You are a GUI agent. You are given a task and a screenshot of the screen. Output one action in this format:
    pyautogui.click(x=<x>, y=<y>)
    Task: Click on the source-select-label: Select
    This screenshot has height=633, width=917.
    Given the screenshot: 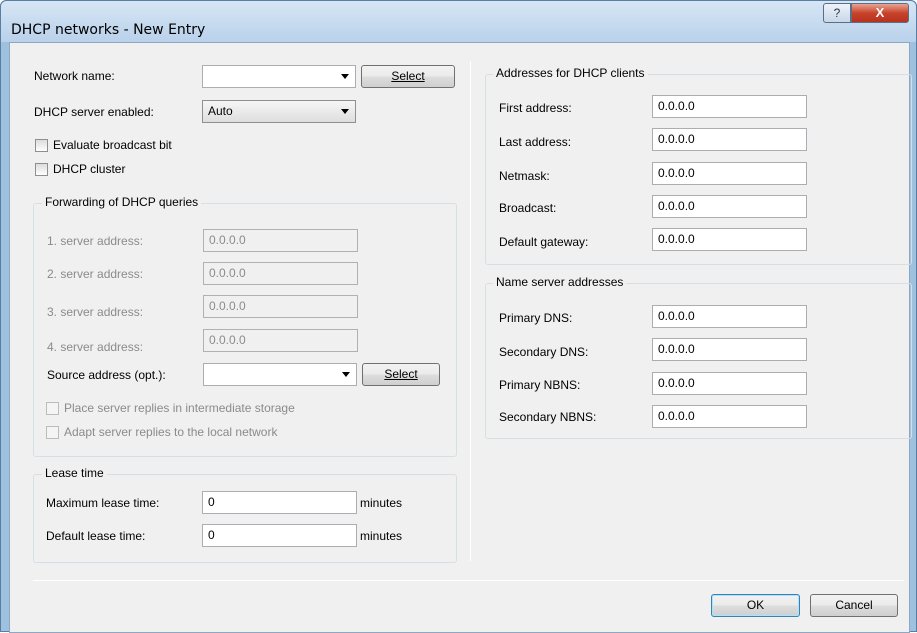 What is the action you would take?
    pyautogui.click(x=401, y=374)
    